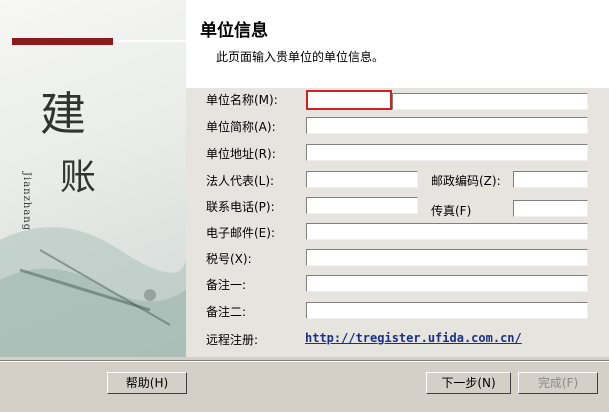  Describe the element at coordinates (226, 285) in the screenshot. I see `note1-label: 备注一:` at that location.